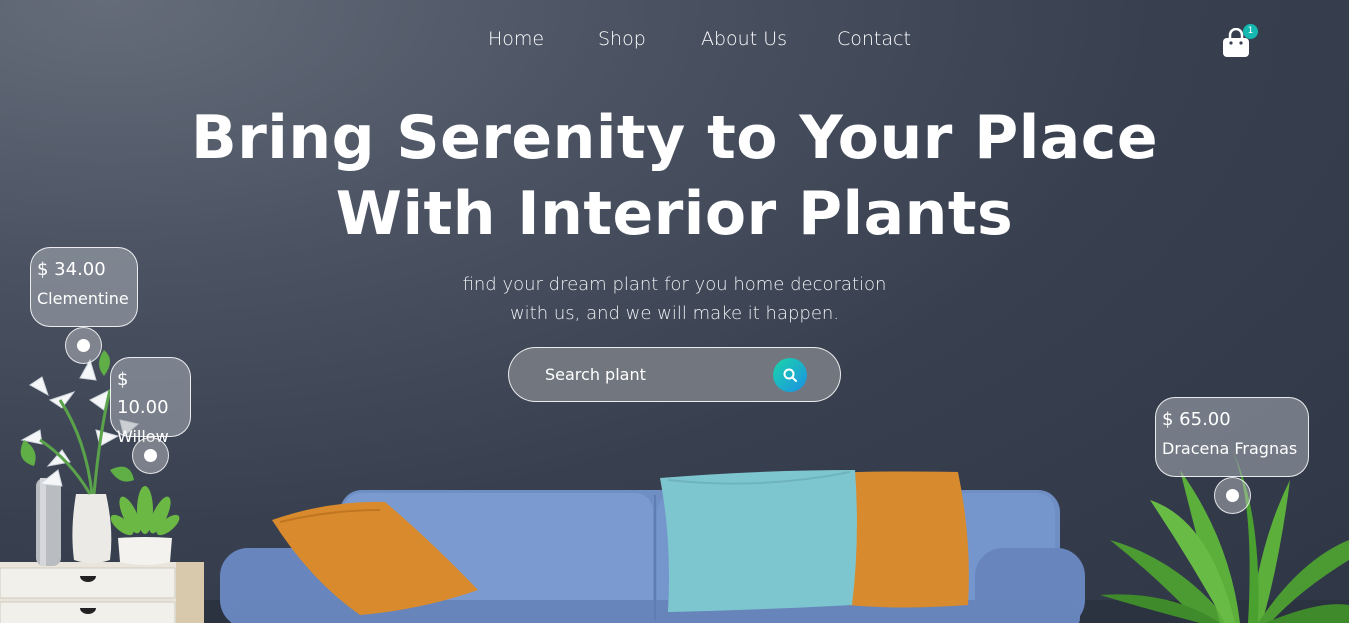  What do you see at coordinates (84, 287) in the screenshot?
I see `product-tag-clementine: $ 34.00 Clementine` at bounding box center [84, 287].